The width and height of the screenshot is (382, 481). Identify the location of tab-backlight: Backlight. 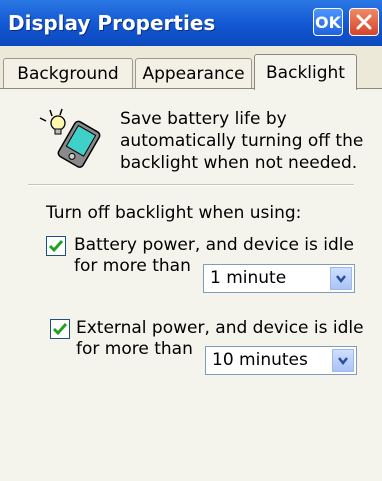
(305, 72).